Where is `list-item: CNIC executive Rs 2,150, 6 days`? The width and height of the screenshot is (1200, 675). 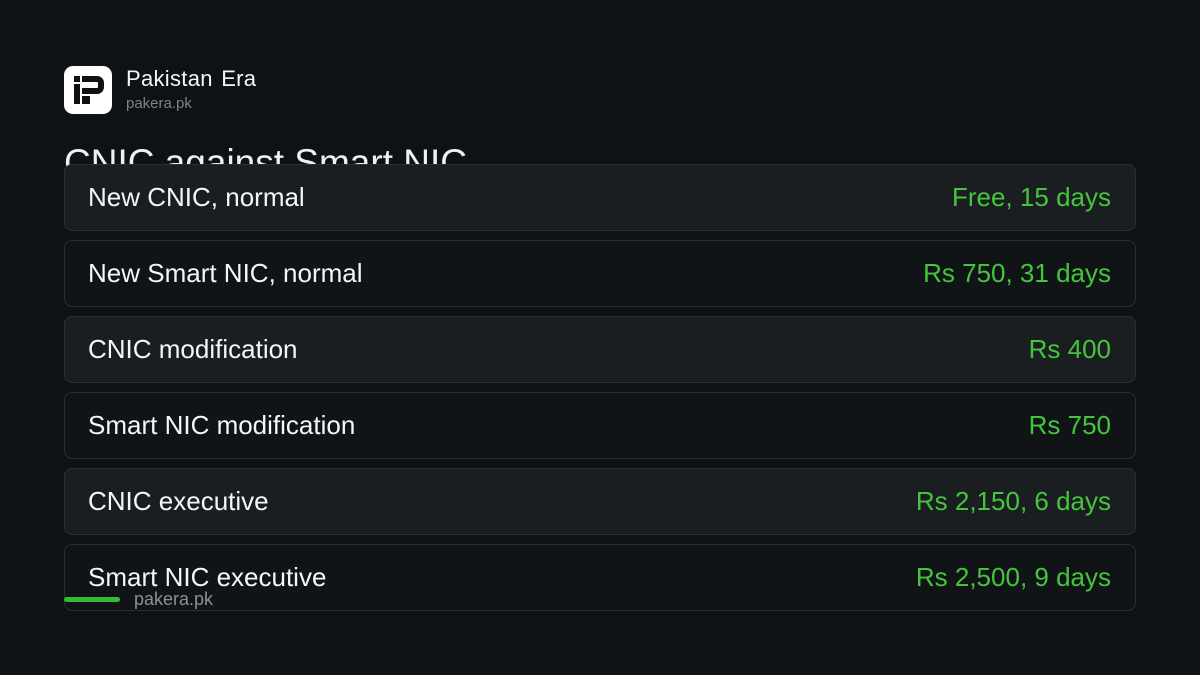
list-item: CNIC executive Rs 2,150, 6 days is located at coordinates (600, 501).